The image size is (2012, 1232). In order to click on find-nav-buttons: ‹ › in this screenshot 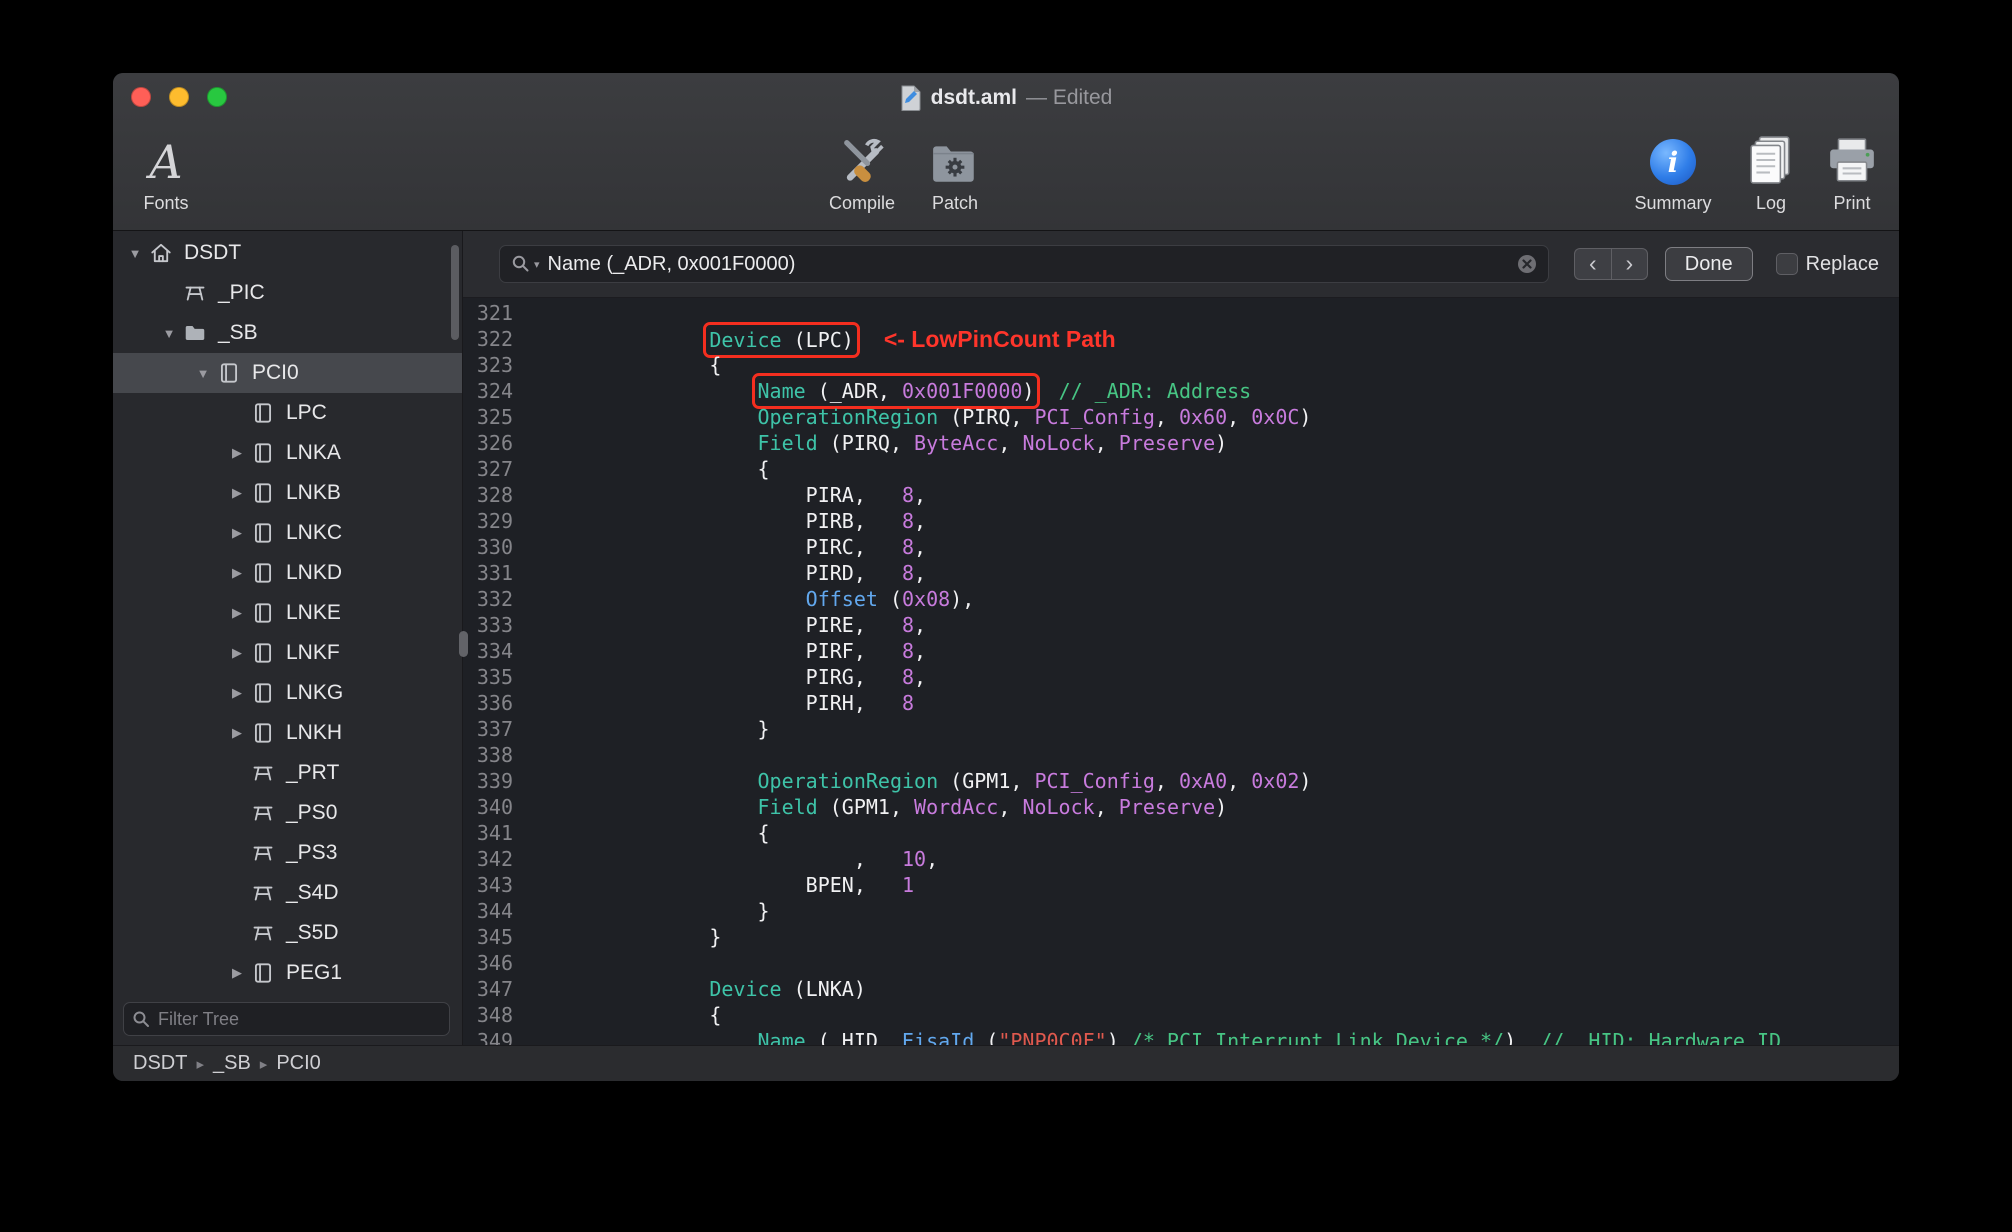, I will do `click(1610, 264)`.